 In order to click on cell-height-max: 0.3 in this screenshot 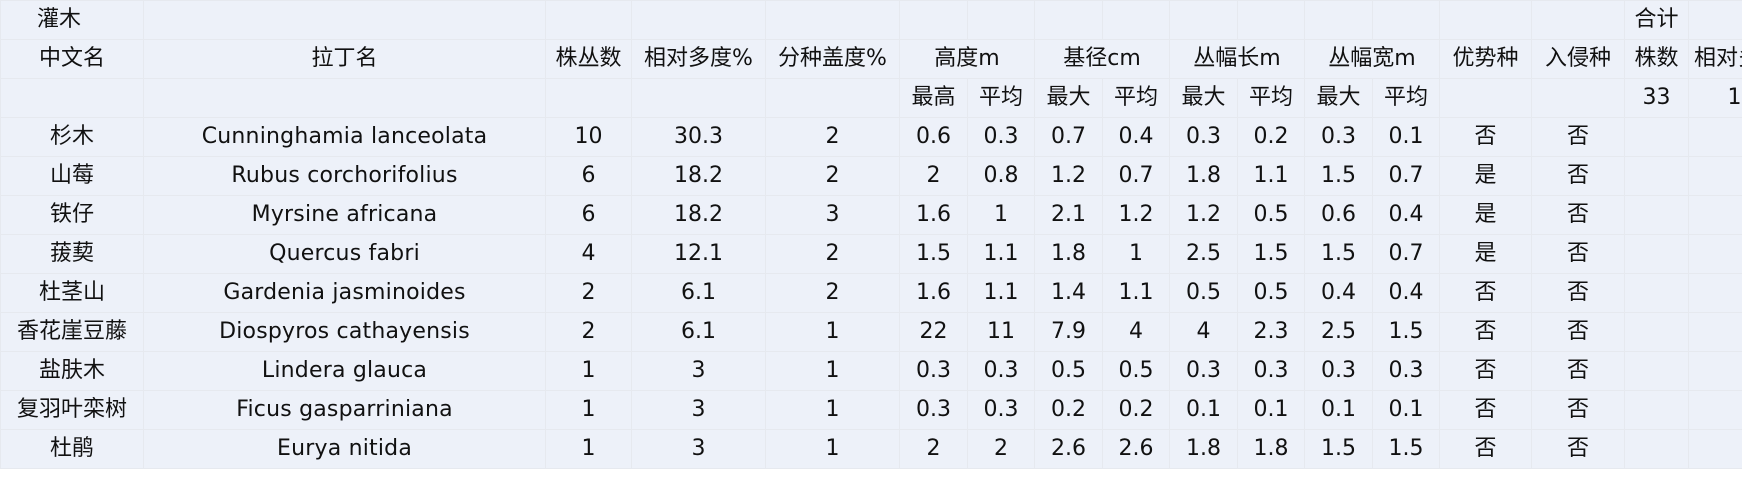, I will do `click(933, 371)`.